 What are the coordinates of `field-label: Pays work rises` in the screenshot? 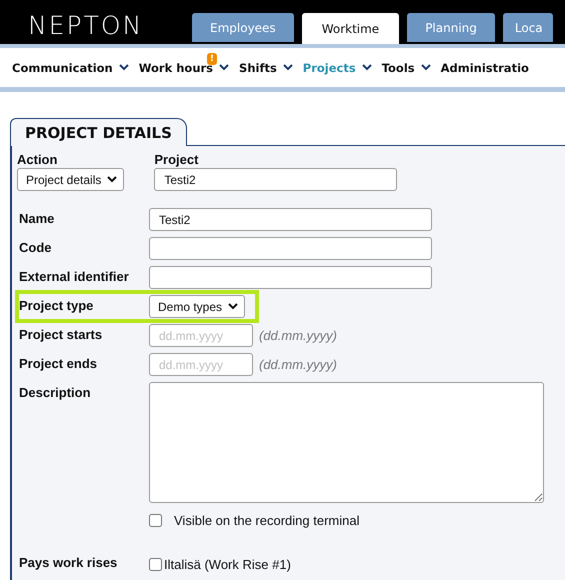 It's located at (68, 562).